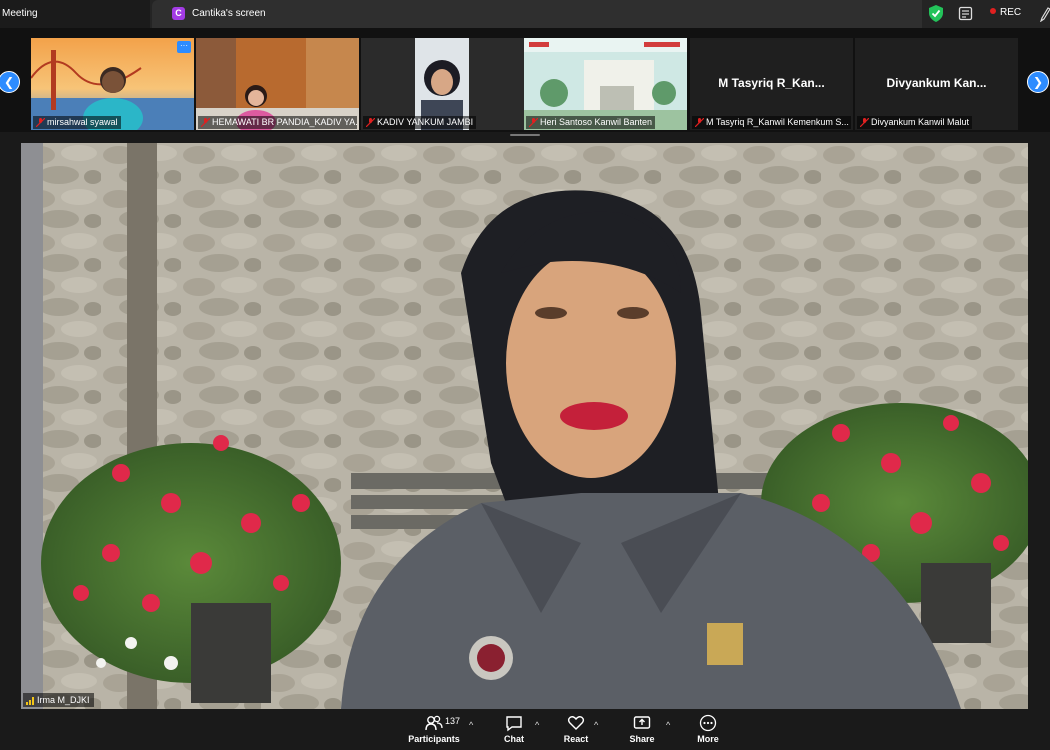 This screenshot has width=1050, height=750. What do you see at coordinates (82, 122) in the screenshot?
I see `participant-name-text: mirsahwal syawal` at bounding box center [82, 122].